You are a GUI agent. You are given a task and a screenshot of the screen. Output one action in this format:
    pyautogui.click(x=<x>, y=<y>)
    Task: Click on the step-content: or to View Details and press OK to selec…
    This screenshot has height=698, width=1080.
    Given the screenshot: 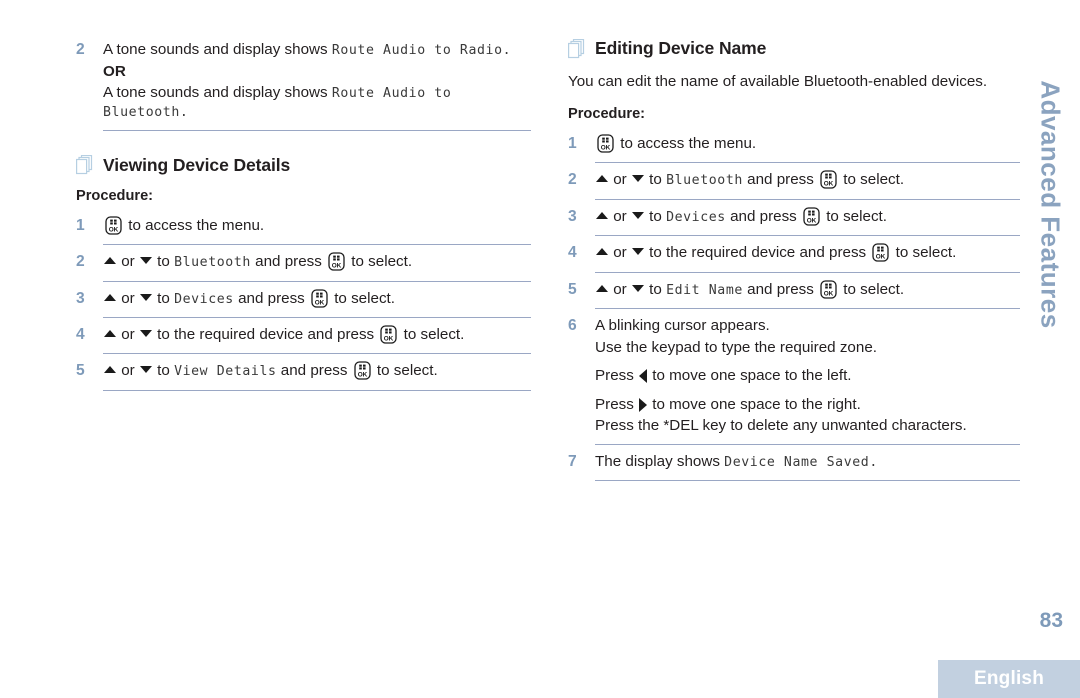 What is the action you would take?
    pyautogui.click(x=317, y=370)
    